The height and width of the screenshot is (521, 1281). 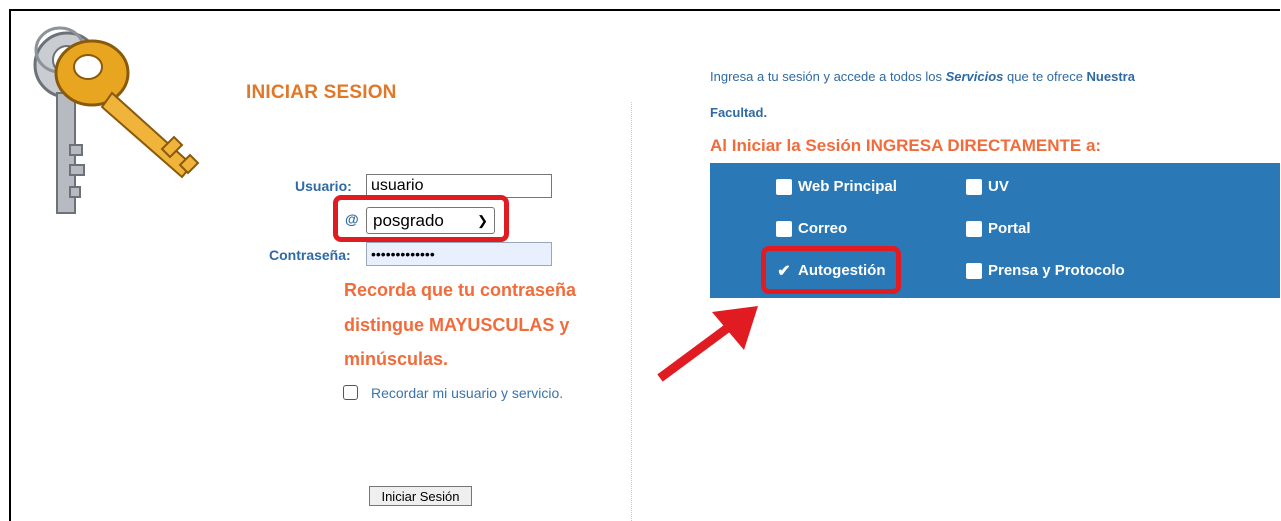 I want to click on service-option-web-principal: Web Principal, so click(x=836, y=186).